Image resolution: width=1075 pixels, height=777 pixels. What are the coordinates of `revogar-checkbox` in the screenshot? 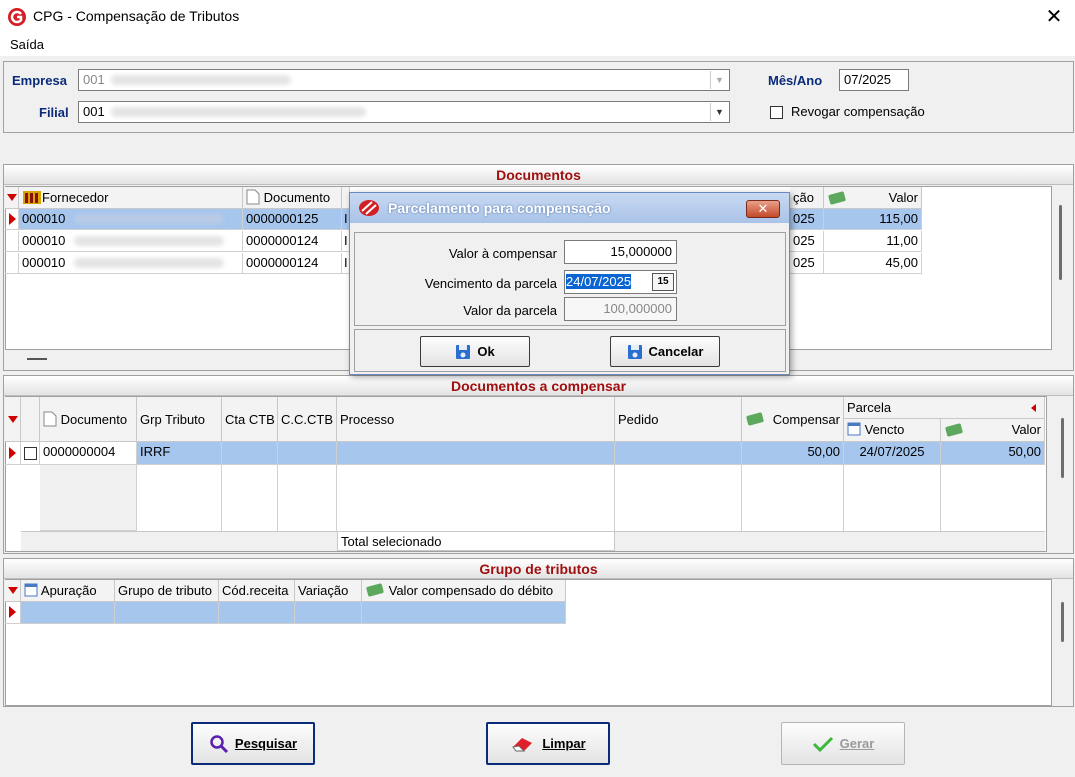 It's located at (776, 112).